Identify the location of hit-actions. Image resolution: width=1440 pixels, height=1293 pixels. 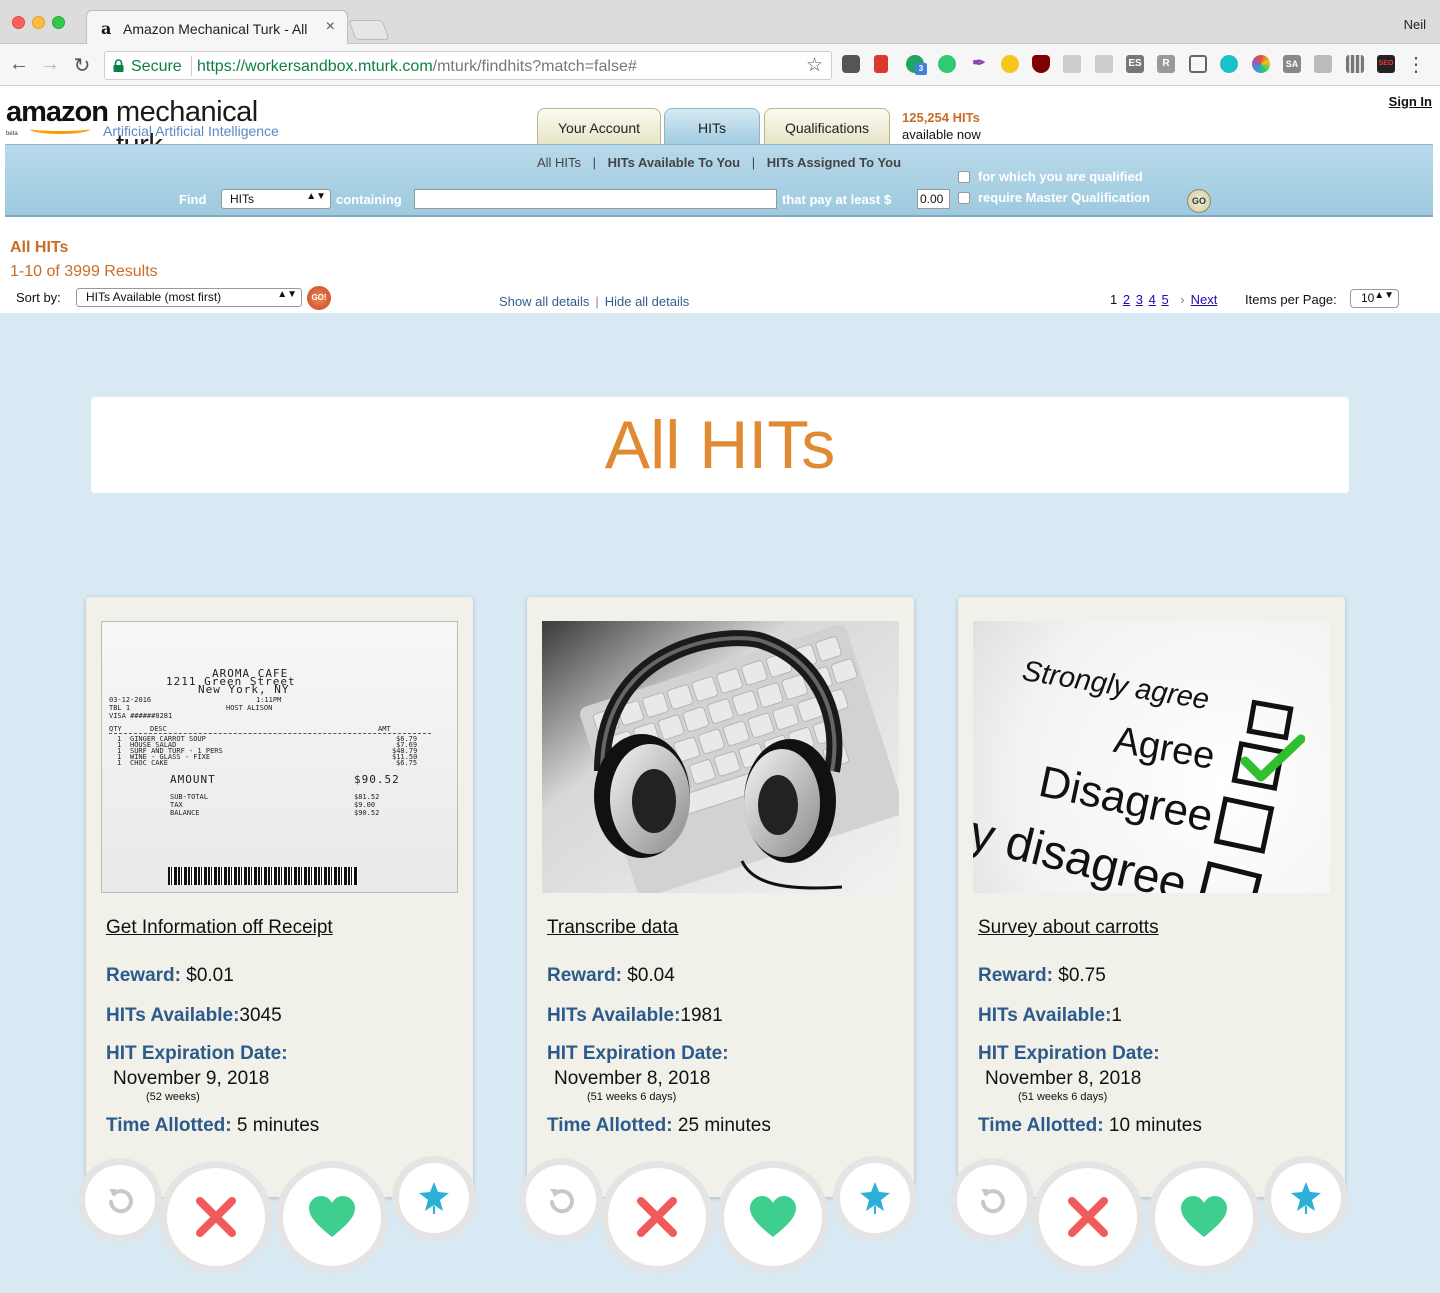
(281, 1215).